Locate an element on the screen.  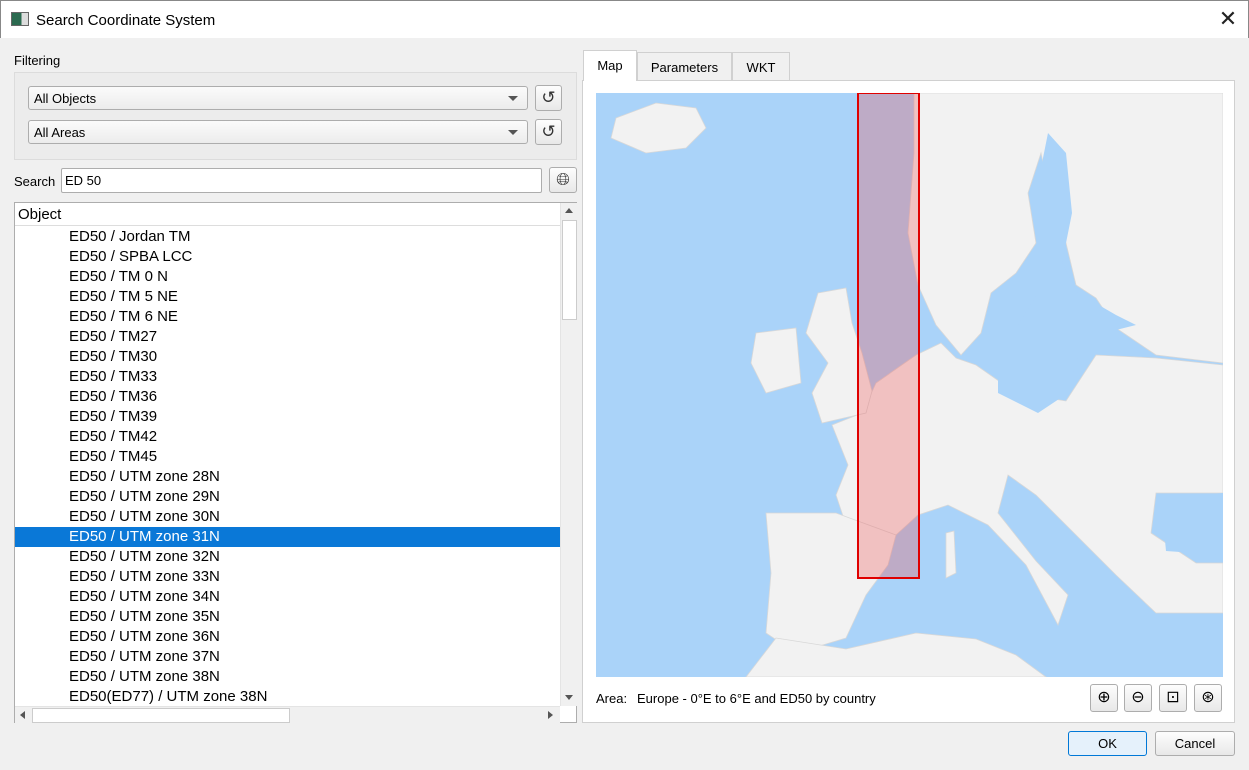
scroll-down-icon is located at coordinates (569, 697).